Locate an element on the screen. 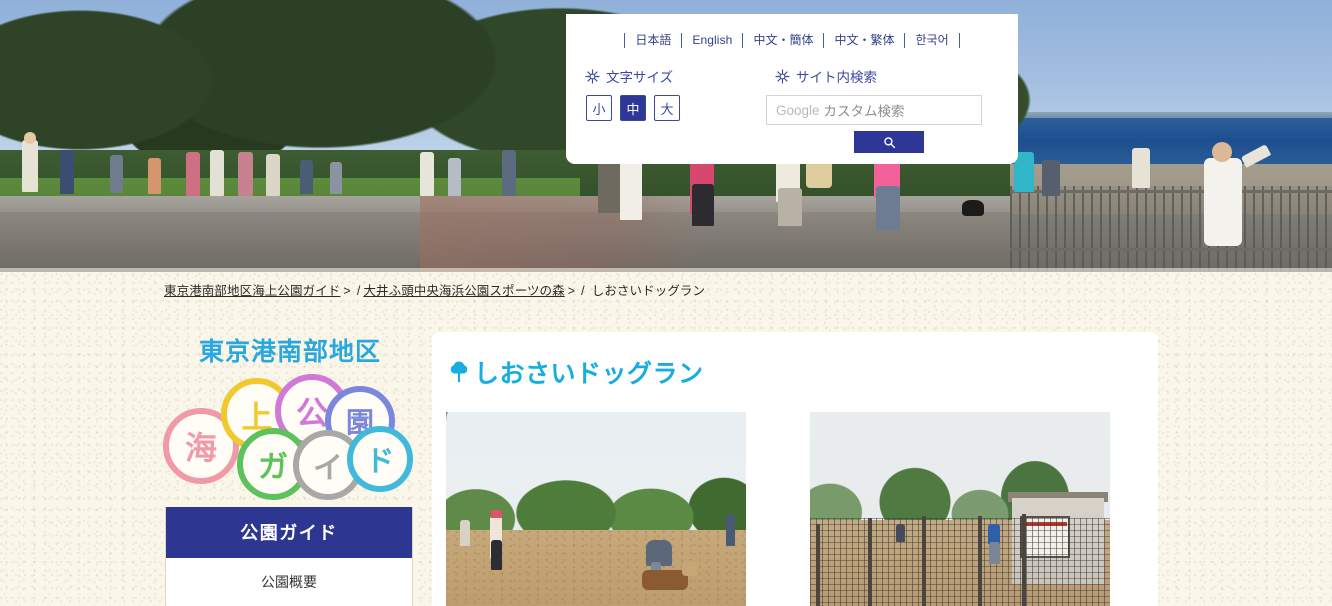  breadcrumb-current: しおさいドッグラン is located at coordinates (648, 291).